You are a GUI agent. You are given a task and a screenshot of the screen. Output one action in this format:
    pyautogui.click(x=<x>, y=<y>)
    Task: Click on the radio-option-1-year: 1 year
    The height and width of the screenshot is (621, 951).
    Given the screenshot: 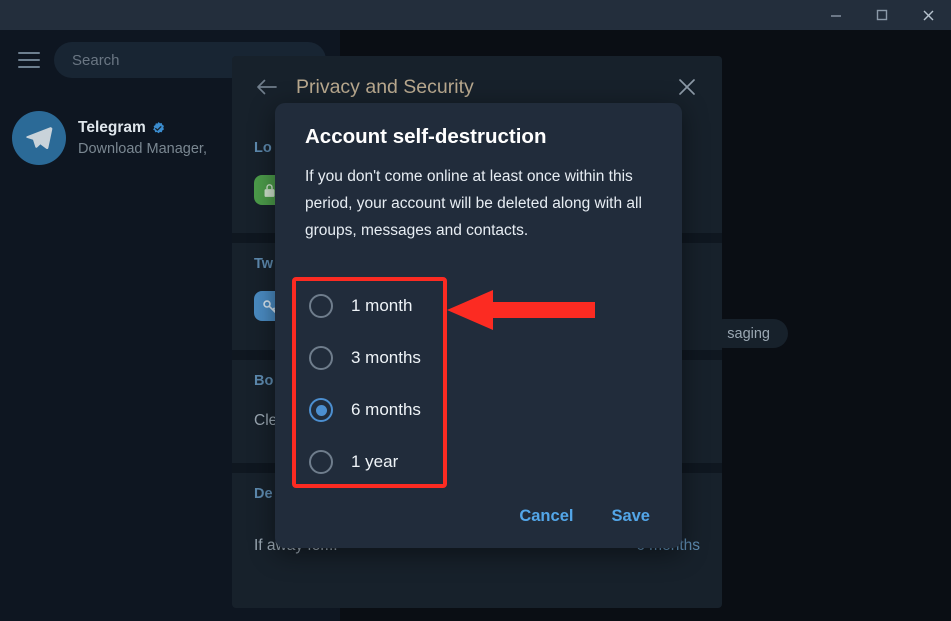 What is the action you would take?
    pyautogui.click(x=478, y=462)
    